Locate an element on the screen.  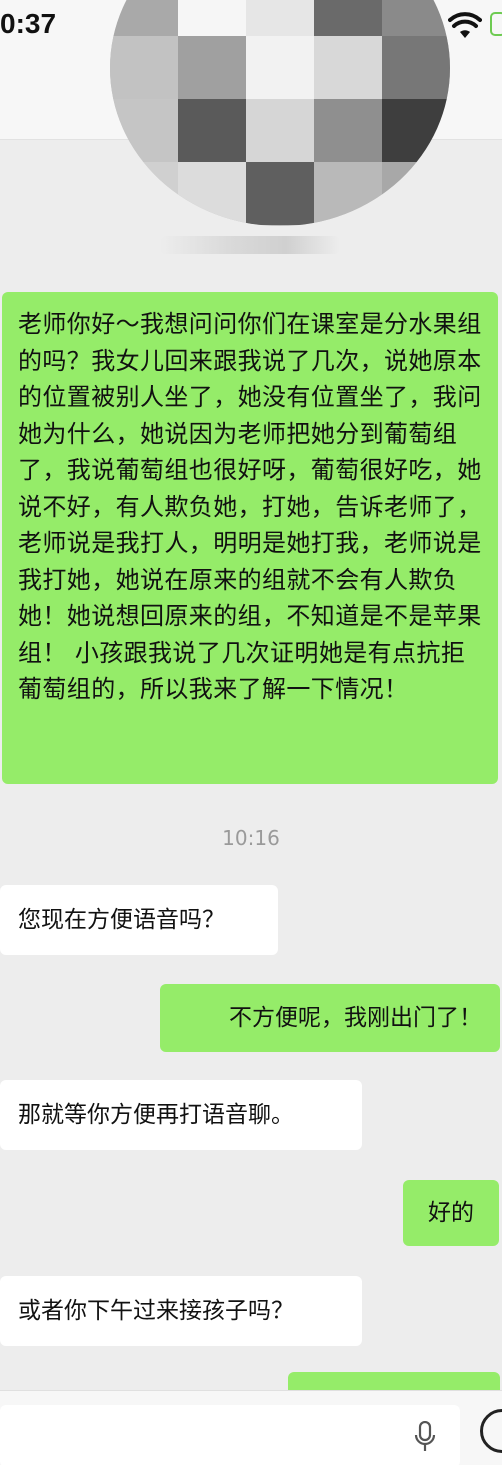
message-text: 或者你下午过来接孩子吗？ is located at coordinates (156, 1311).